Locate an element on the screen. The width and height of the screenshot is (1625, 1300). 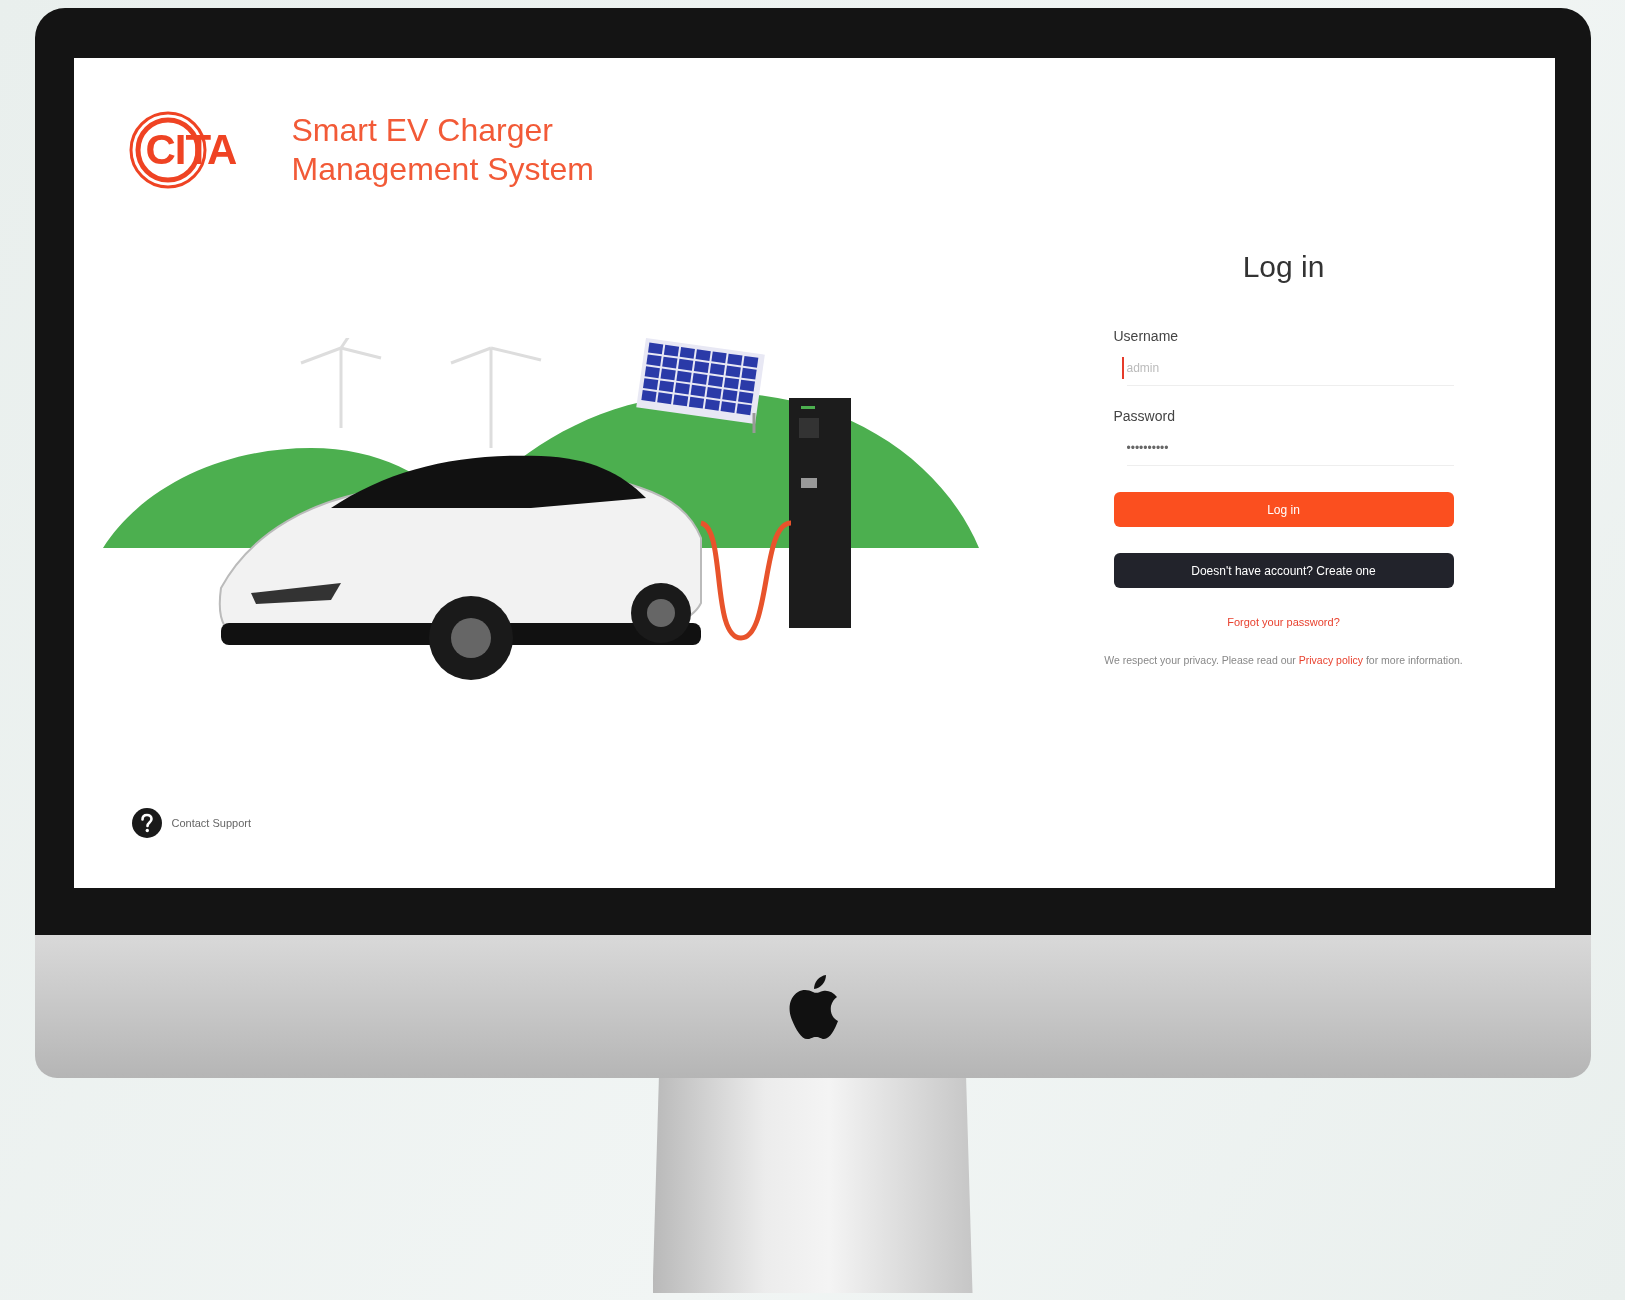
app-title: Management System is located at coordinates (442, 169).